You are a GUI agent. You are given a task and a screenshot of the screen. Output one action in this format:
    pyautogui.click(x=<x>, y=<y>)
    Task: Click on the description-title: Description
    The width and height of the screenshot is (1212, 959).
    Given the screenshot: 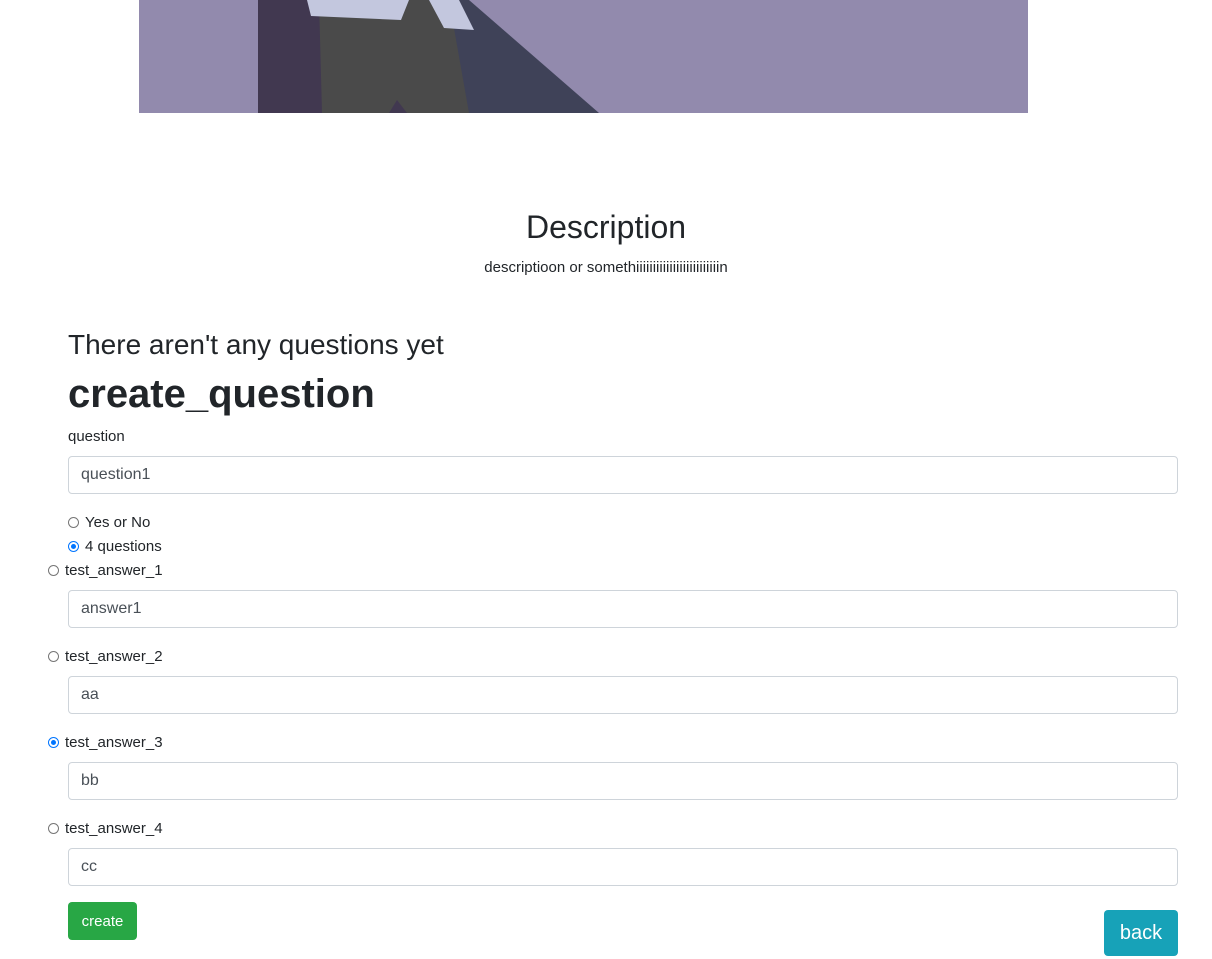 What is the action you would take?
    pyautogui.click(x=606, y=227)
    